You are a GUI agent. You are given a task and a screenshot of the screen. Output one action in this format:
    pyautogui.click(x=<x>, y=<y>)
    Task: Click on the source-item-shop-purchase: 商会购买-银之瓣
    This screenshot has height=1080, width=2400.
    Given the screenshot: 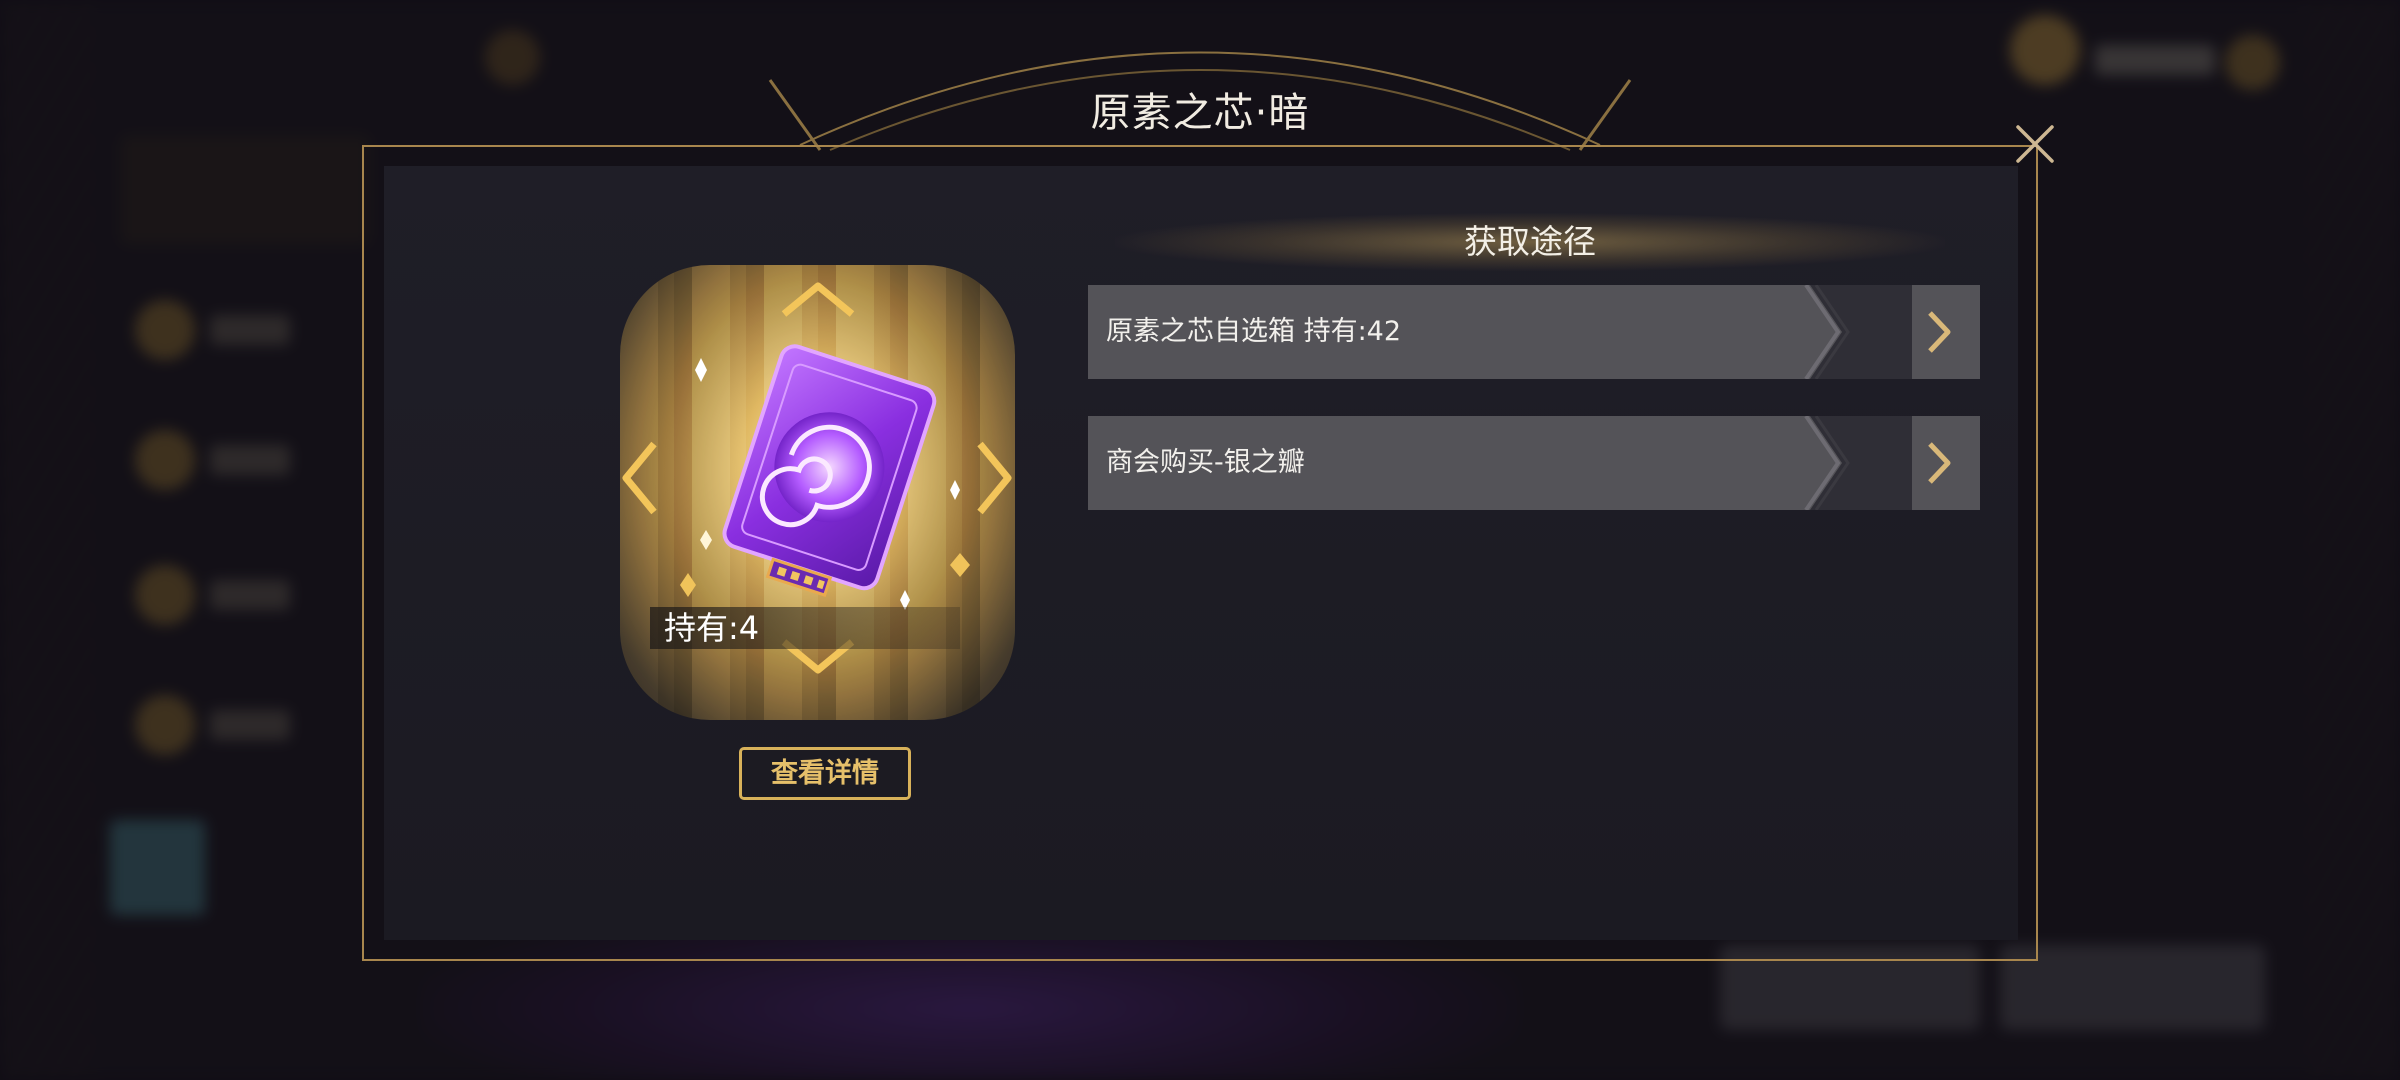 What is the action you would take?
    pyautogui.click(x=1534, y=463)
    